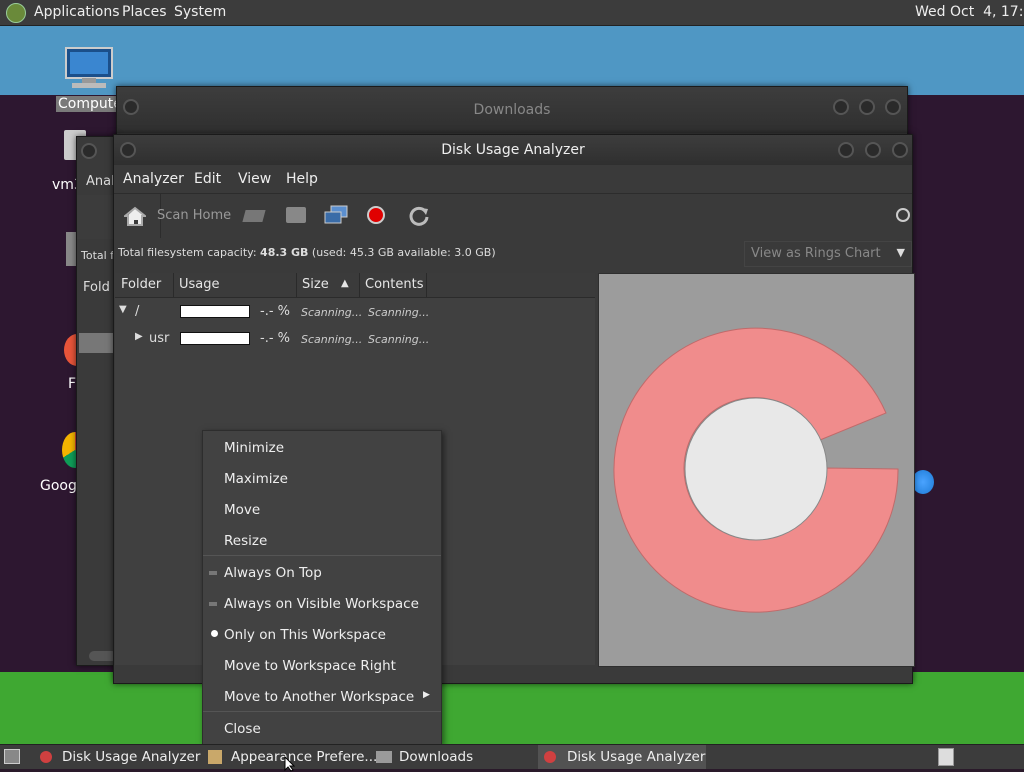 Image resolution: width=1024 pixels, height=772 pixels. I want to click on menu-edit: Edit, so click(207, 179).